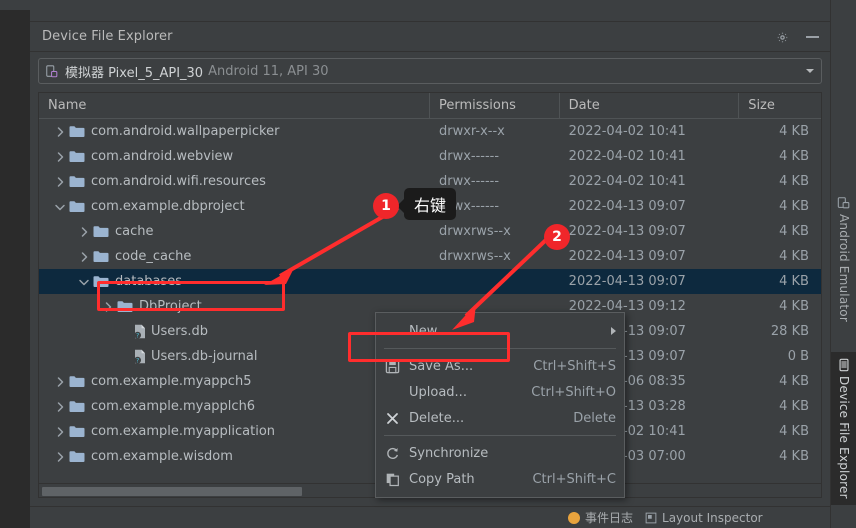  I want to click on file-name-cell: cache, so click(234, 231).